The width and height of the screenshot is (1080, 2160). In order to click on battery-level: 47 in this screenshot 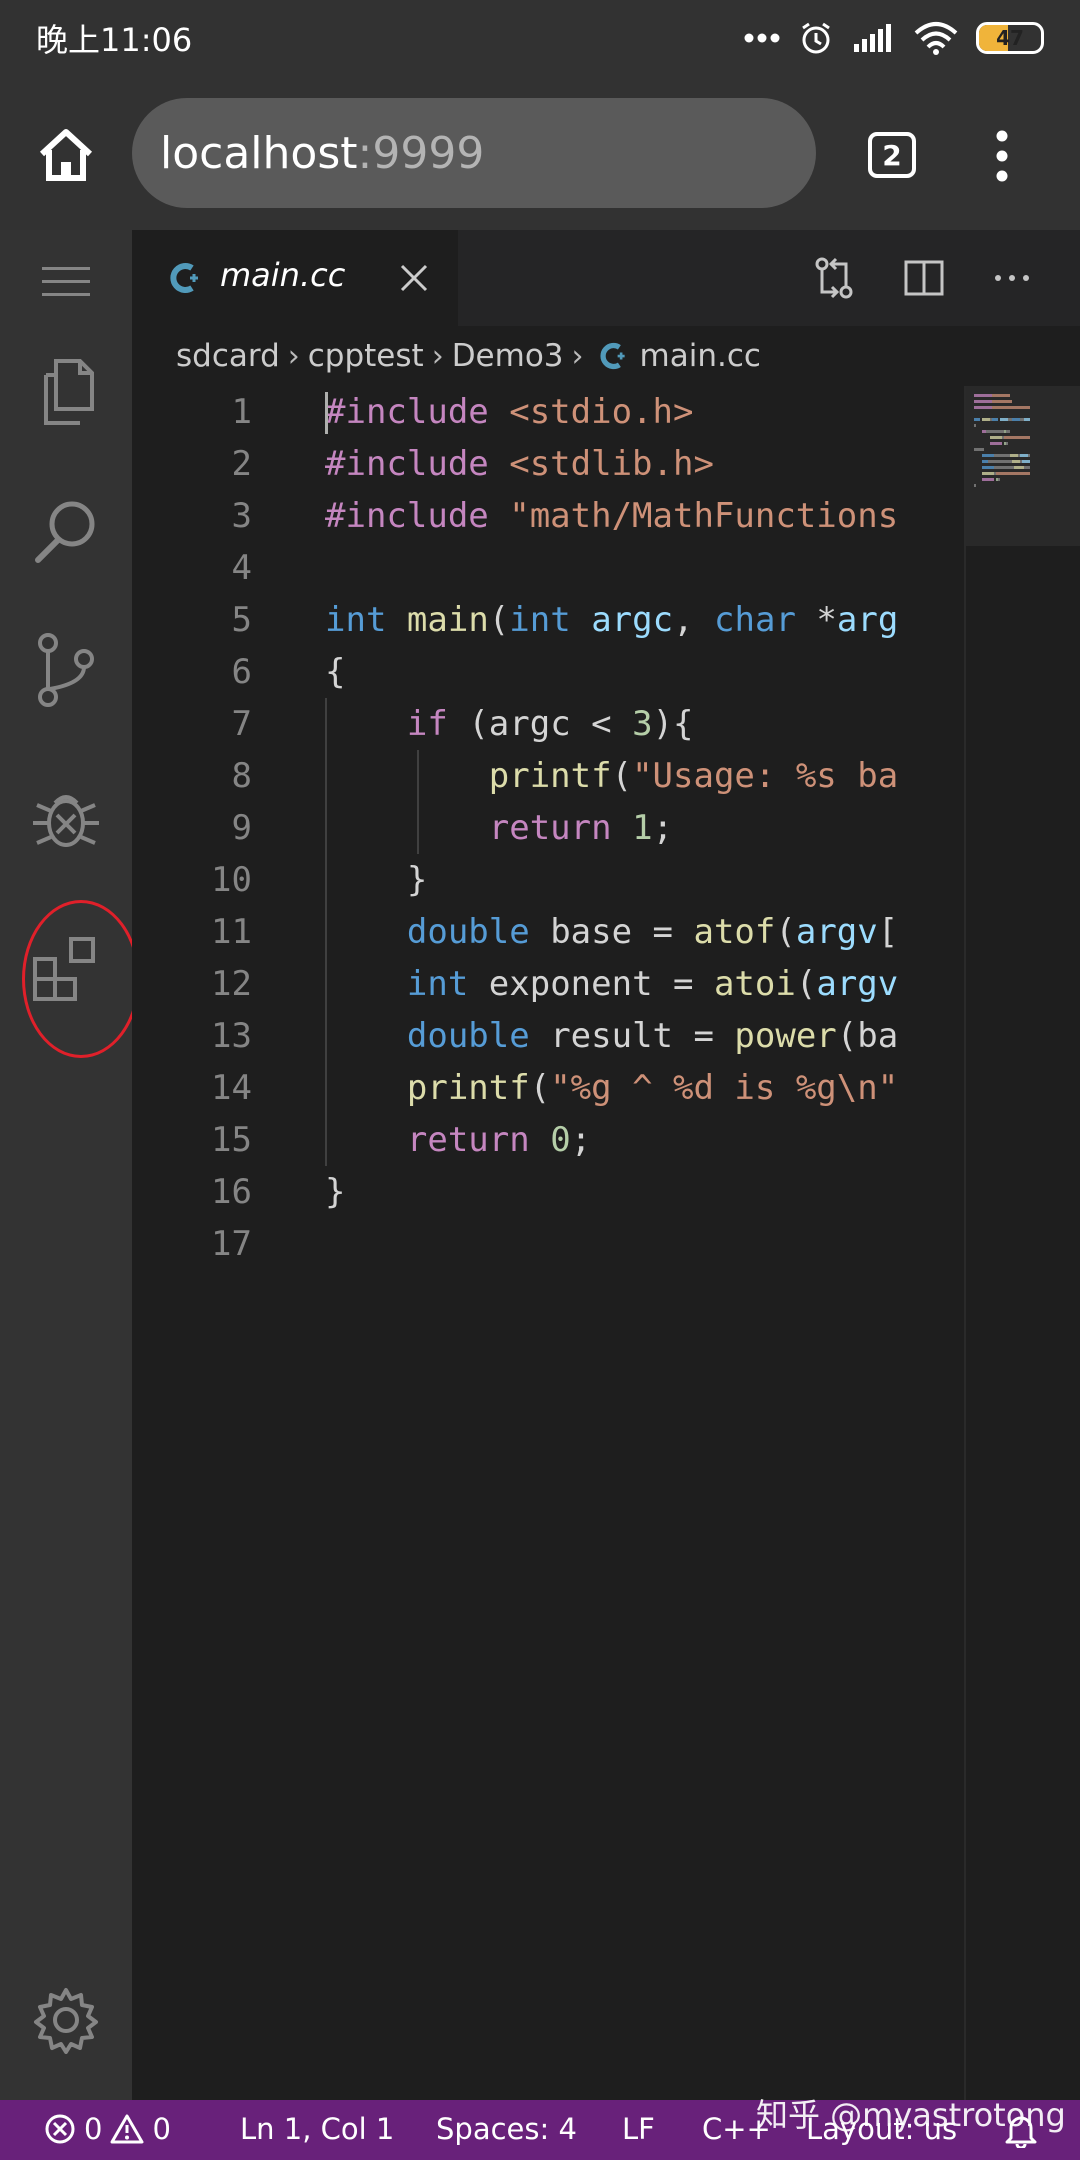, I will do `click(1010, 38)`.